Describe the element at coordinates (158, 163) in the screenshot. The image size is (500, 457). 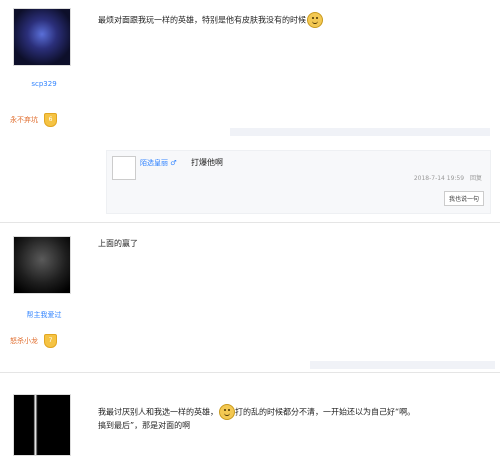
I see `reply-username: 陌选皇丽 ♂` at that location.